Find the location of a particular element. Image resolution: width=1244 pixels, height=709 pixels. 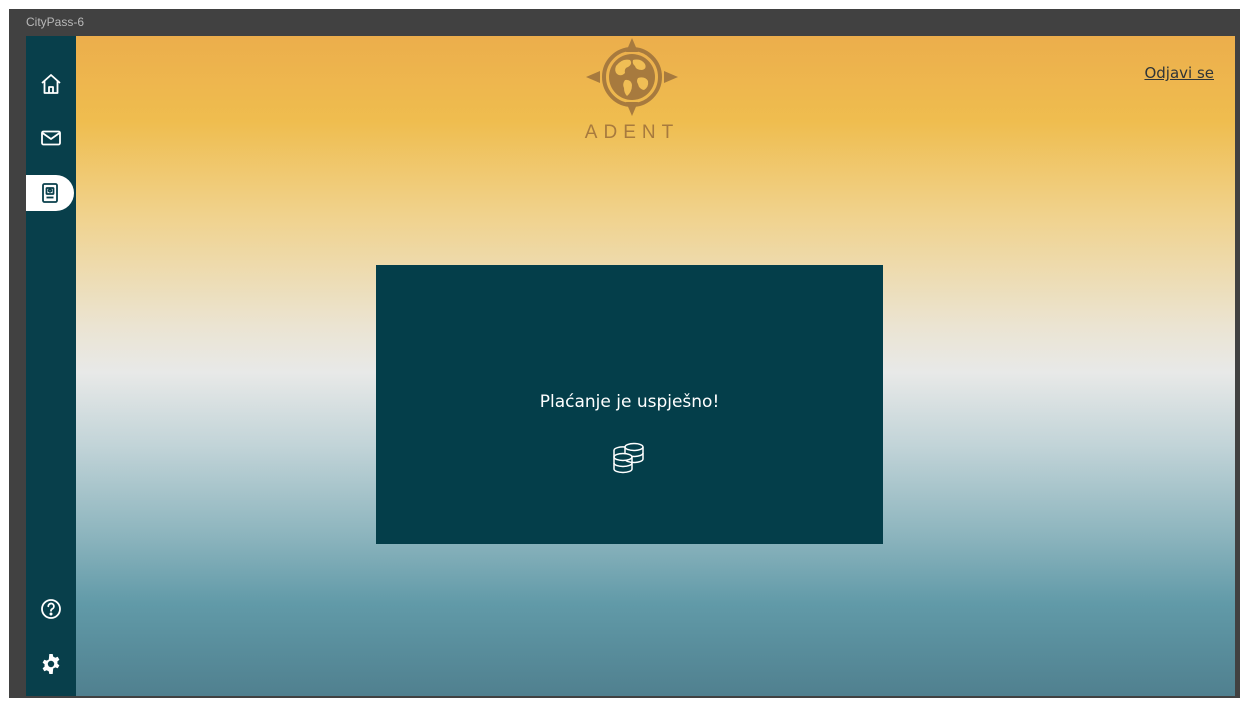

sidebar-item-help is located at coordinates (51, 609).